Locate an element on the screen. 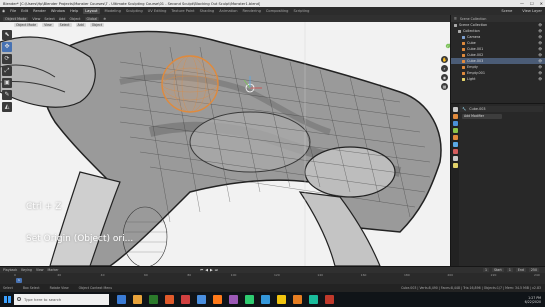 This screenshot has height=307, width=545. menu-edit: Edit is located at coordinates (24, 11).